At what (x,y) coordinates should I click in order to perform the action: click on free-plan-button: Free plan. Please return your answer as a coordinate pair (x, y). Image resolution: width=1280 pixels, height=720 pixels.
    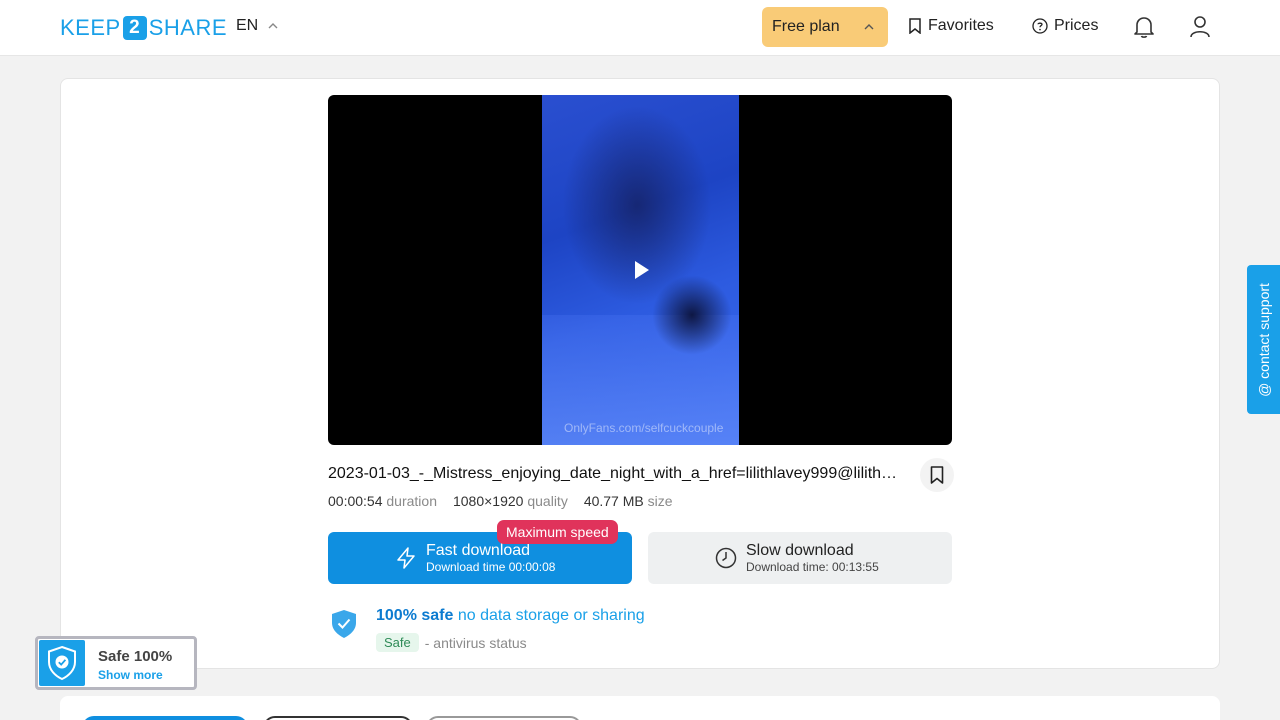
    Looking at the image, I should click on (825, 27).